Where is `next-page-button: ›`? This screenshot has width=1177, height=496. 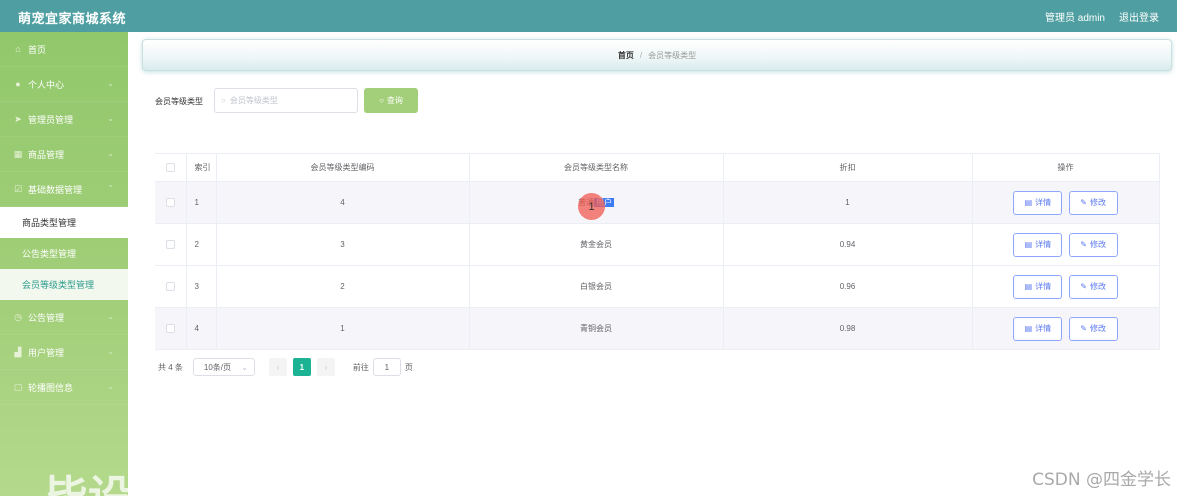 next-page-button: › is located at coordinates (325, 367).